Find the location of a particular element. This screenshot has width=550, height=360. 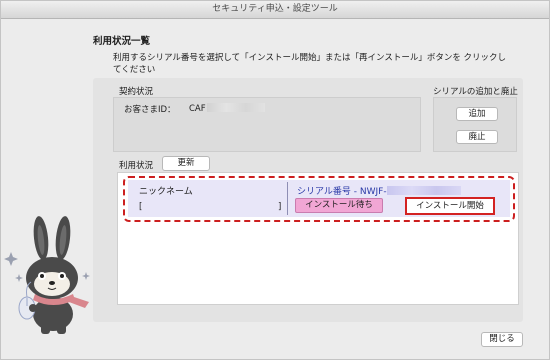

rabbit-mascot-illustration is located at coordinates (47, 275).